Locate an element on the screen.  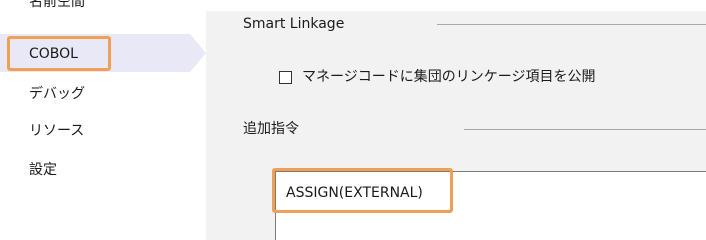
expose-linkage-checkbox-label: マネージコードに集団のリンケージ項目を公開 is located at coordinates (449, 77).